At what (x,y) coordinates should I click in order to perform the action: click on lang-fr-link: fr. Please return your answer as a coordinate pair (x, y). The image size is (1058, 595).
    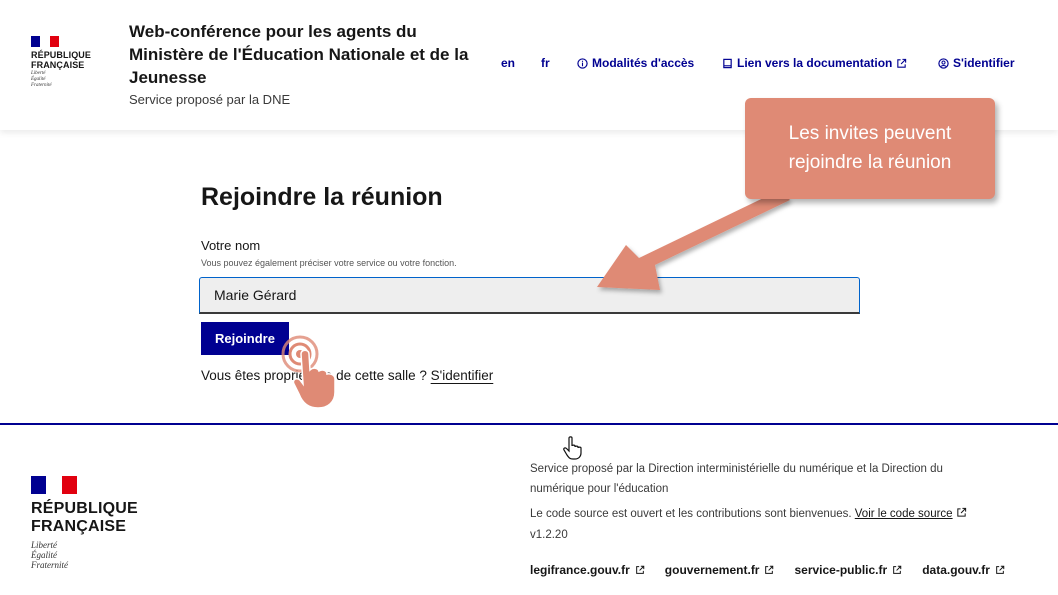
    Looking at the image, I should click on (545, 63).